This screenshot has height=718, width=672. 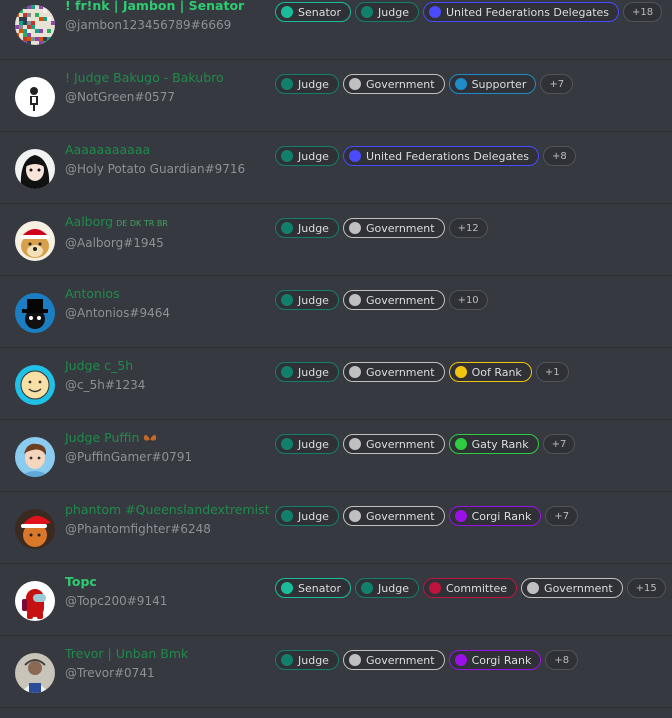 I want to click on top-hat-avatar-icon, so click(x=35, y=313).